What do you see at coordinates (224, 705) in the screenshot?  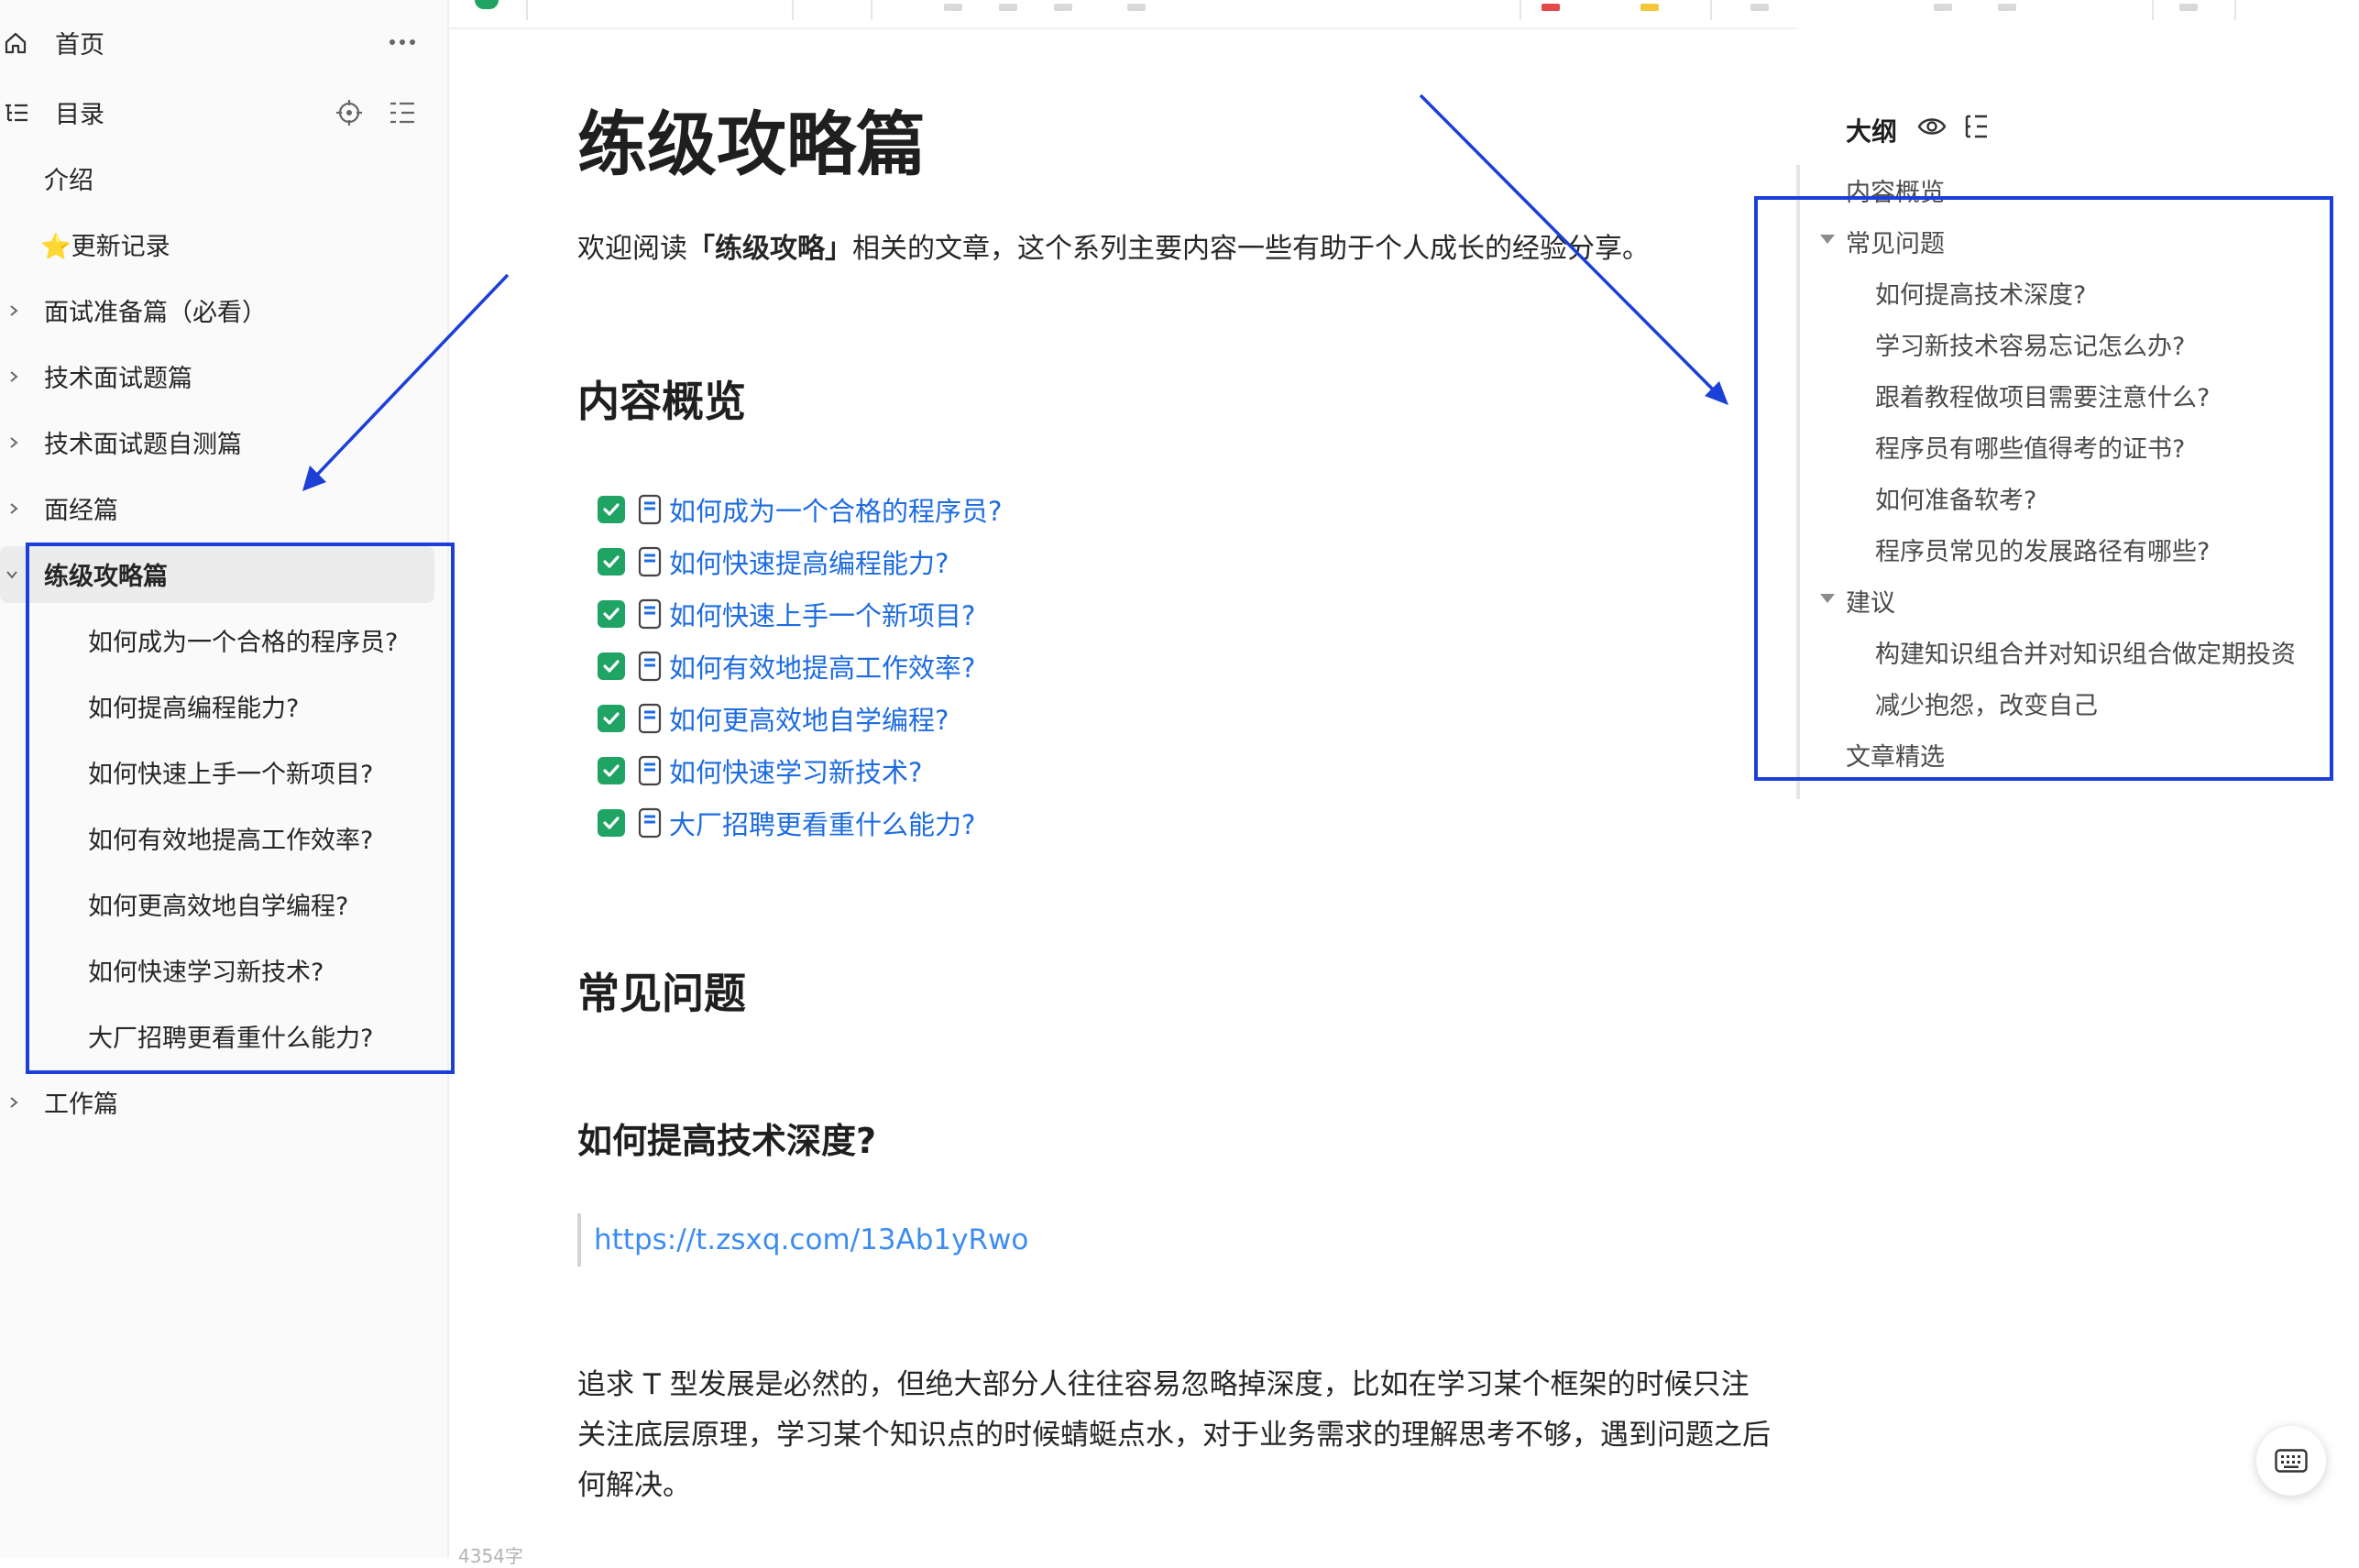 I see `sidebar-child-item: 如何提高编程能力?` at bounding box center [224, 705].